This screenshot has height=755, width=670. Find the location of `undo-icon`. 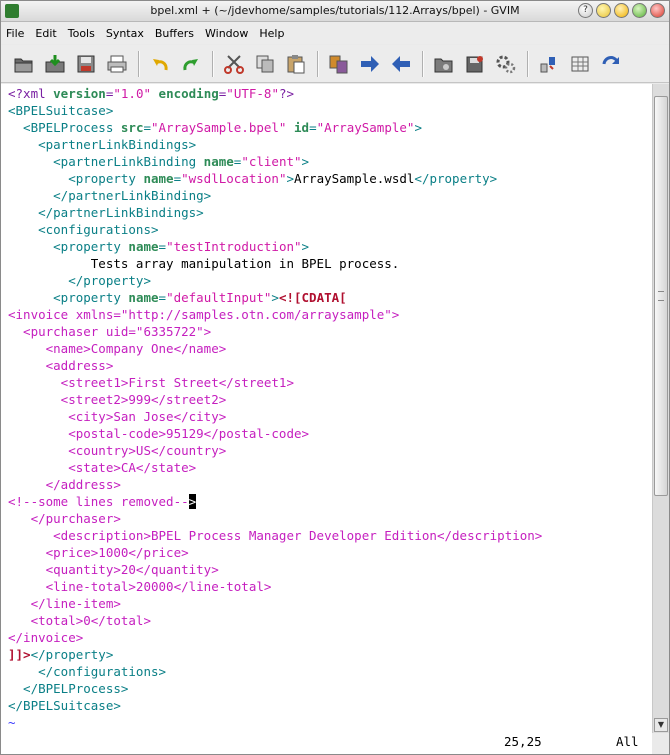

undo-icon is located at coordinates (160, 64).